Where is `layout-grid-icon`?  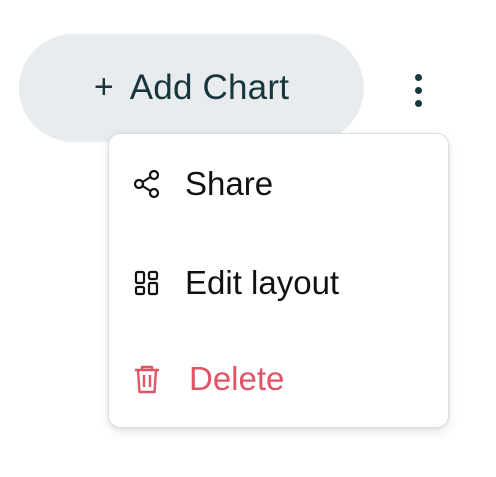
layout-grid-icon is located at coordinates (147, 283).